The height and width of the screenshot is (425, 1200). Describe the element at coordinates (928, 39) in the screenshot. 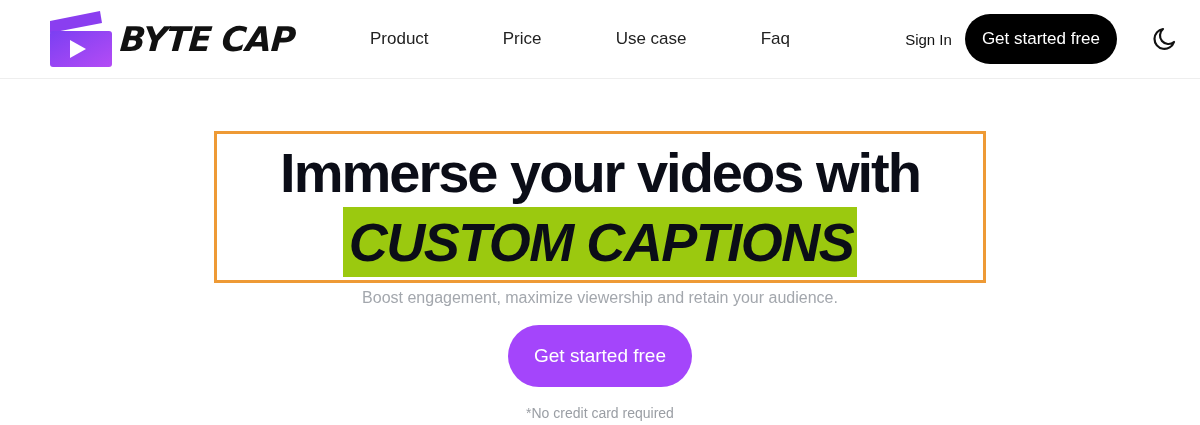

I see `sign-in-link: Sign In` at that location.